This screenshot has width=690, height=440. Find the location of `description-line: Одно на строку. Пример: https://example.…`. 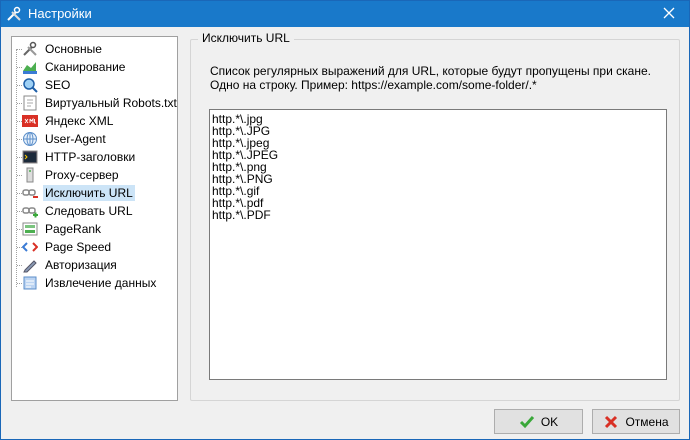

description-line: Одно на строку. Пример: https://example.… is located at coordinates (373, 85).